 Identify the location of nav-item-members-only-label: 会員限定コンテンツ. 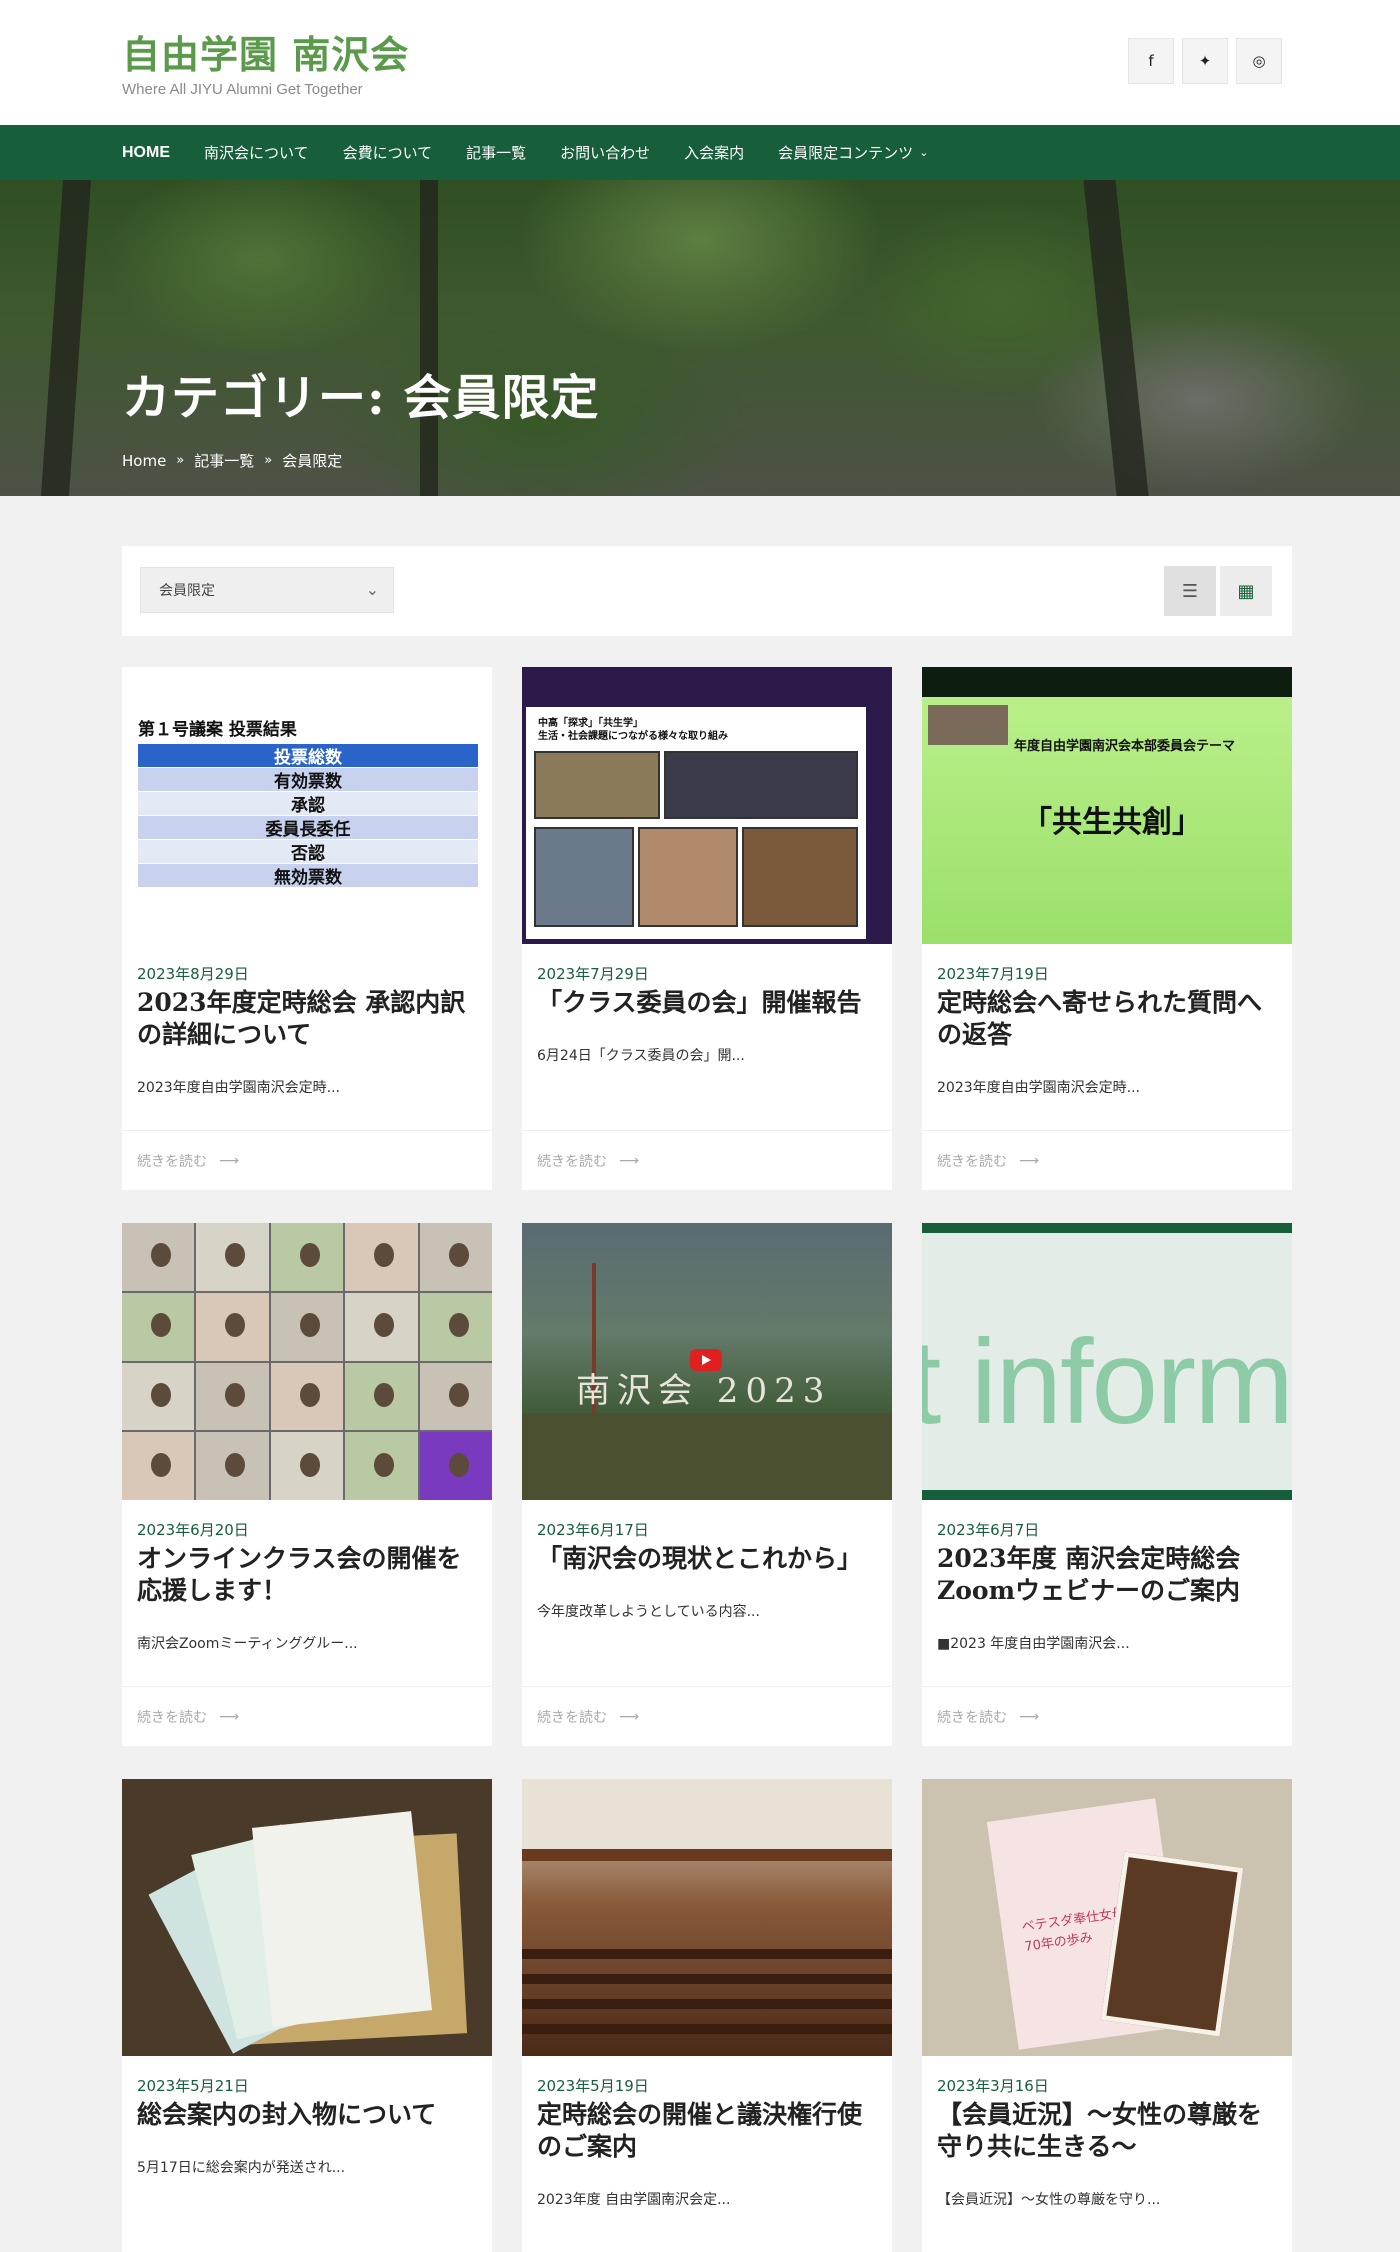
(846, 153).